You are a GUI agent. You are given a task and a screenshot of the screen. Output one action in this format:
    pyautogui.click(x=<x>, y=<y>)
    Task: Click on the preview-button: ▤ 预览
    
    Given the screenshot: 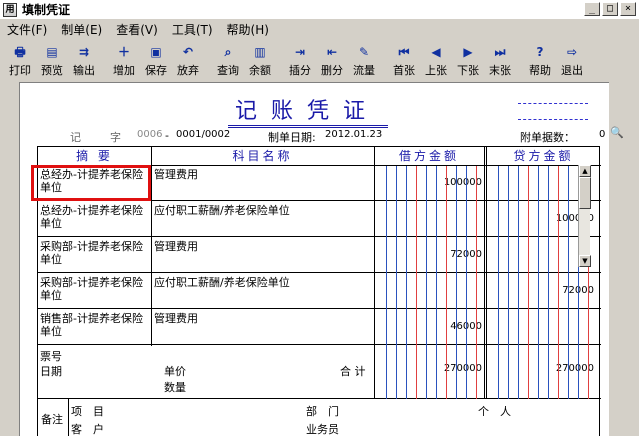 What is the action you would take?
    pyautogui.click(x=52, y=59)
    